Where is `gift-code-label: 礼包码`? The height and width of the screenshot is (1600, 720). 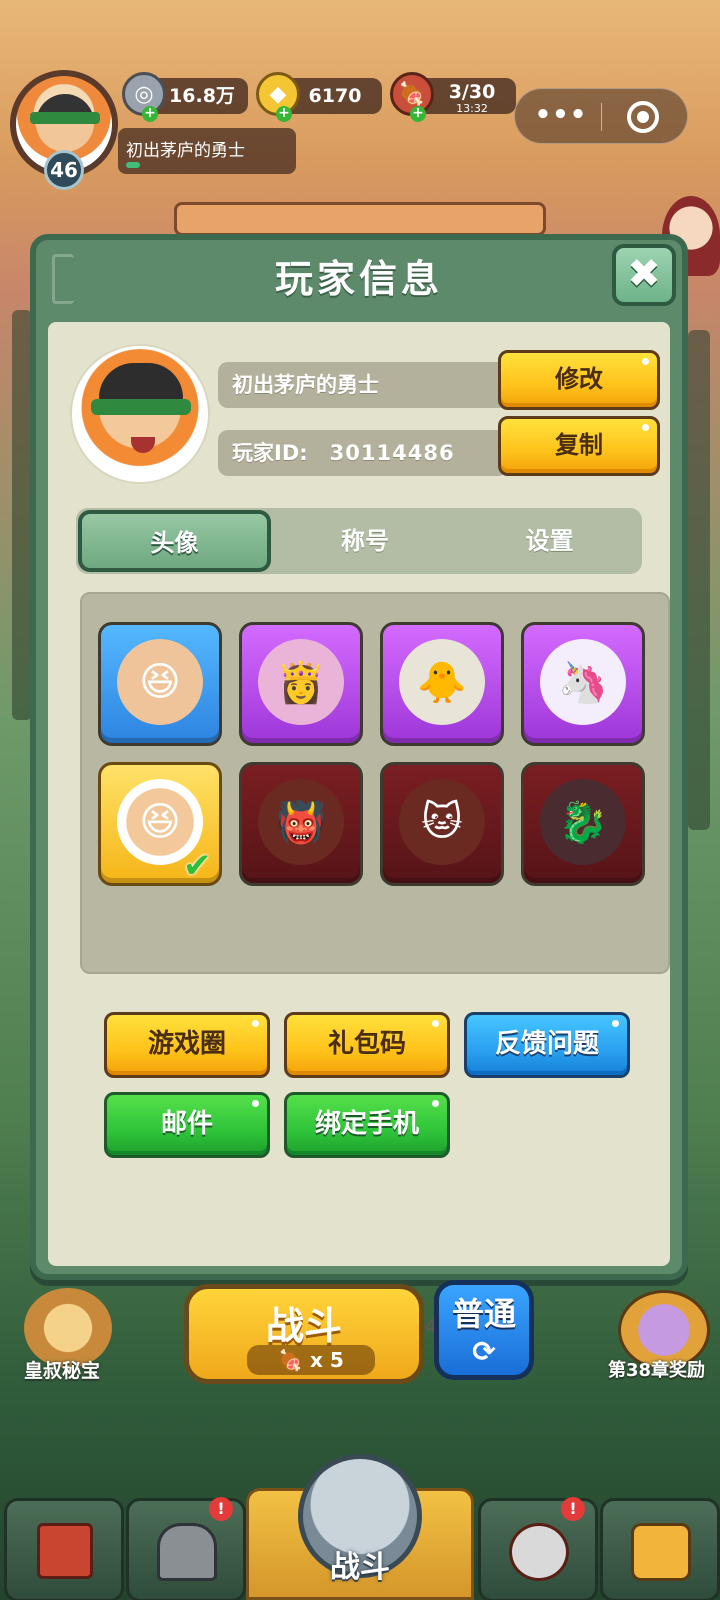
gift-code-label: 礼包码 is located at coordinates (366, 1044).